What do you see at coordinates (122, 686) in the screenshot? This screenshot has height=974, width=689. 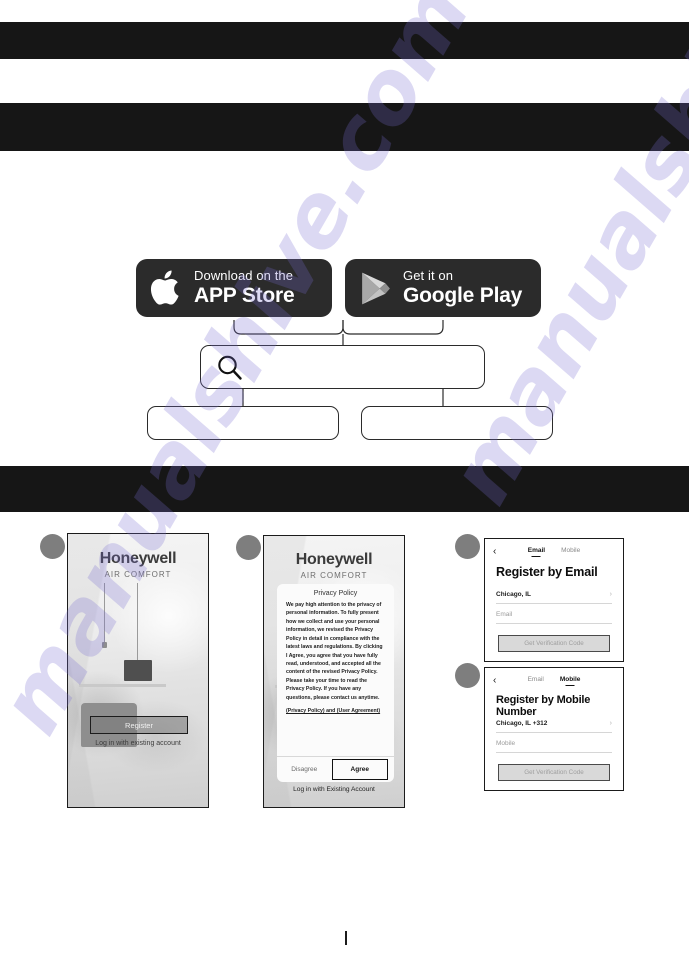 I see `counter-shape` at bounding box center [122, 686].